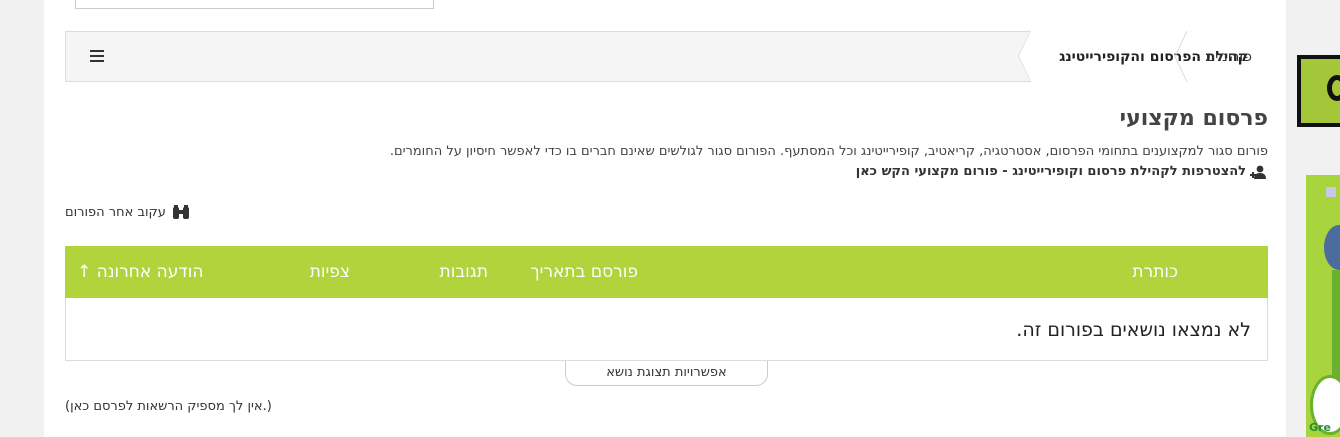 The image size is (1340, 437). I want to click on col-title: כותרת, so click(1155, 272).